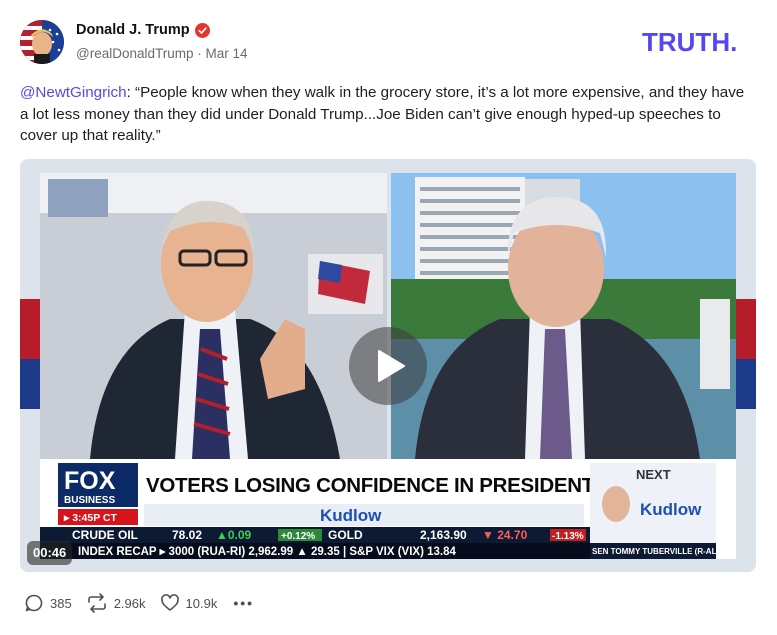  What do you see at coordinates (135, 53) in the screenshot?
I see `author-handle: @realDonaldTrump` at bounding box center [135, 53].